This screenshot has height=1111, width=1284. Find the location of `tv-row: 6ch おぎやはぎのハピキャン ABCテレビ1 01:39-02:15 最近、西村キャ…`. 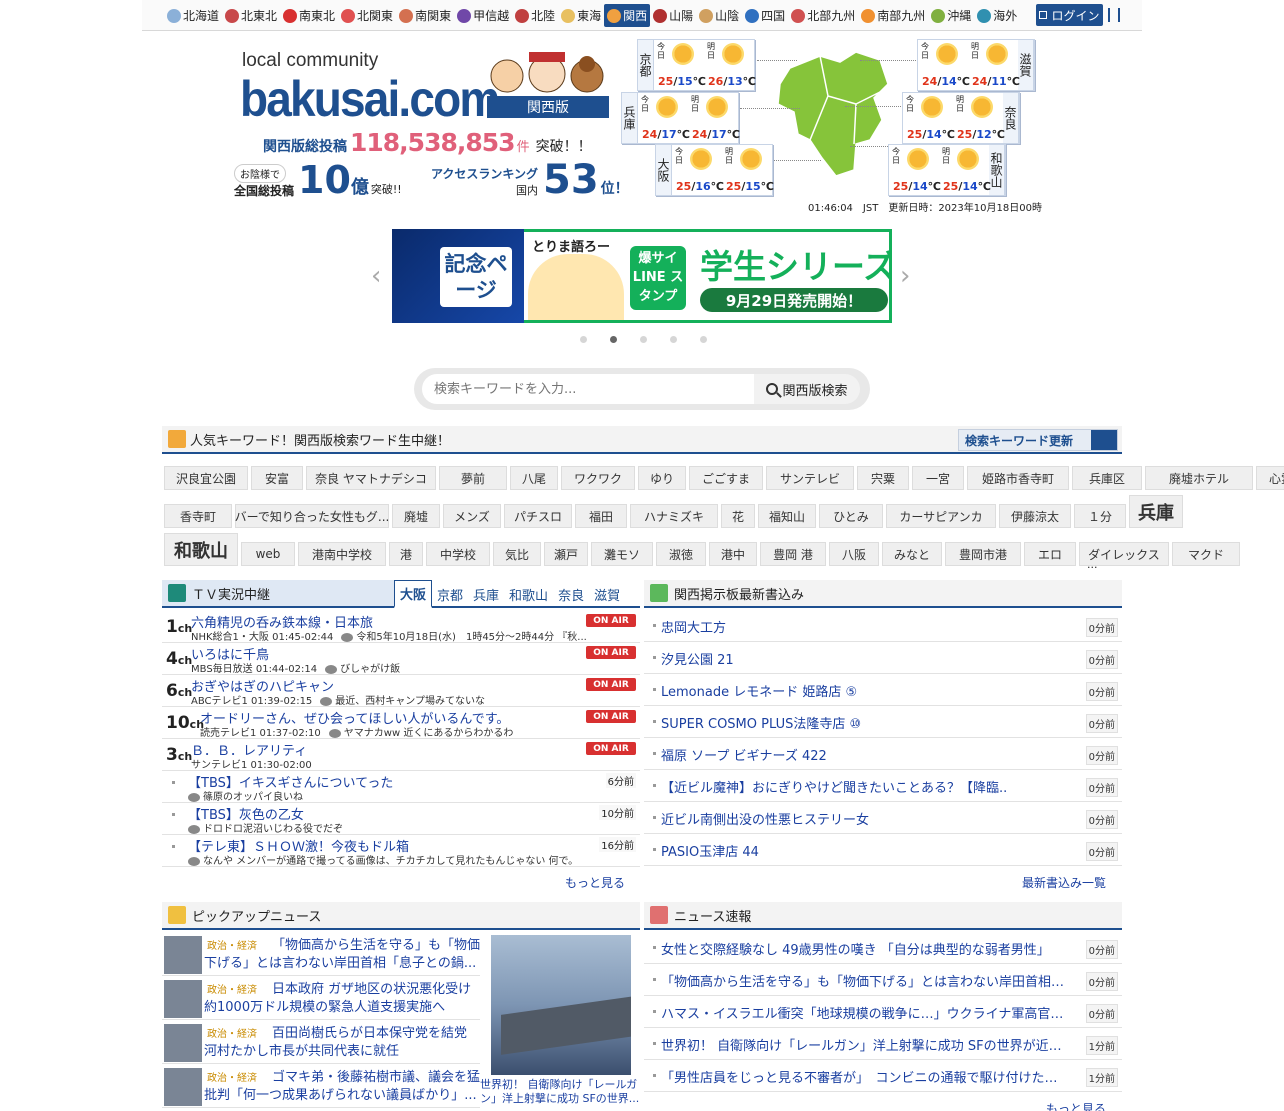

tv-row: 6ch おぎやはぎのハピキャン ABCテレビ1 01:39-02:15 最近、西村キャ… is located at coordinates (401, 691).